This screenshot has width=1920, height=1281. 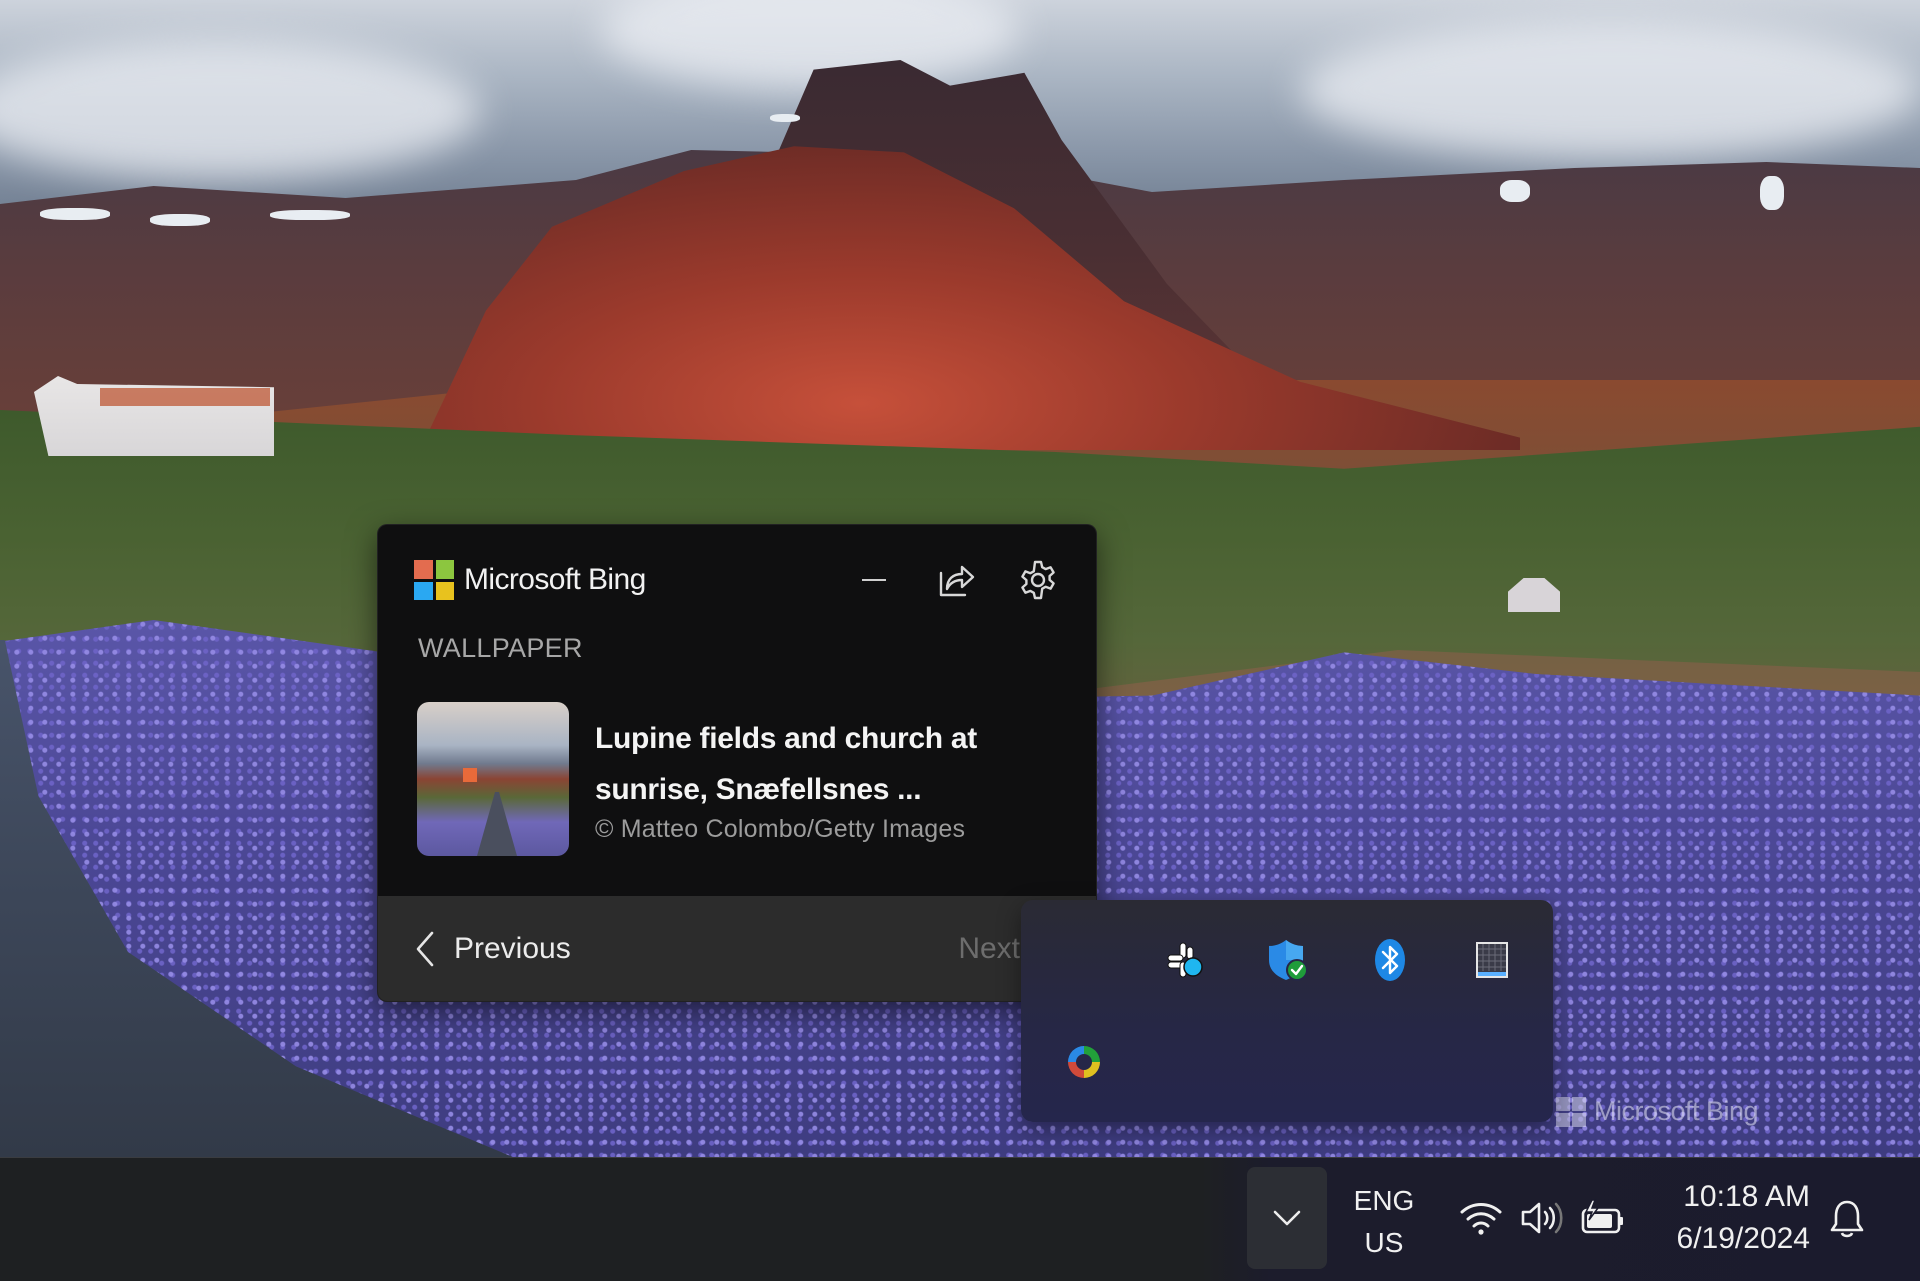 I want to click on screen-capture-icon, so click(x=1084, y=1062).